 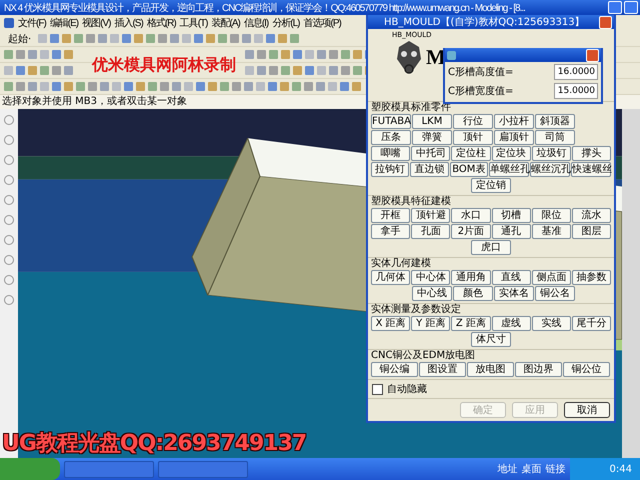 What do you see at coordinates (407, 389) in the screenshot?
I see `checkbox-label: 自动隐藏` at bounding box center [407, 389].